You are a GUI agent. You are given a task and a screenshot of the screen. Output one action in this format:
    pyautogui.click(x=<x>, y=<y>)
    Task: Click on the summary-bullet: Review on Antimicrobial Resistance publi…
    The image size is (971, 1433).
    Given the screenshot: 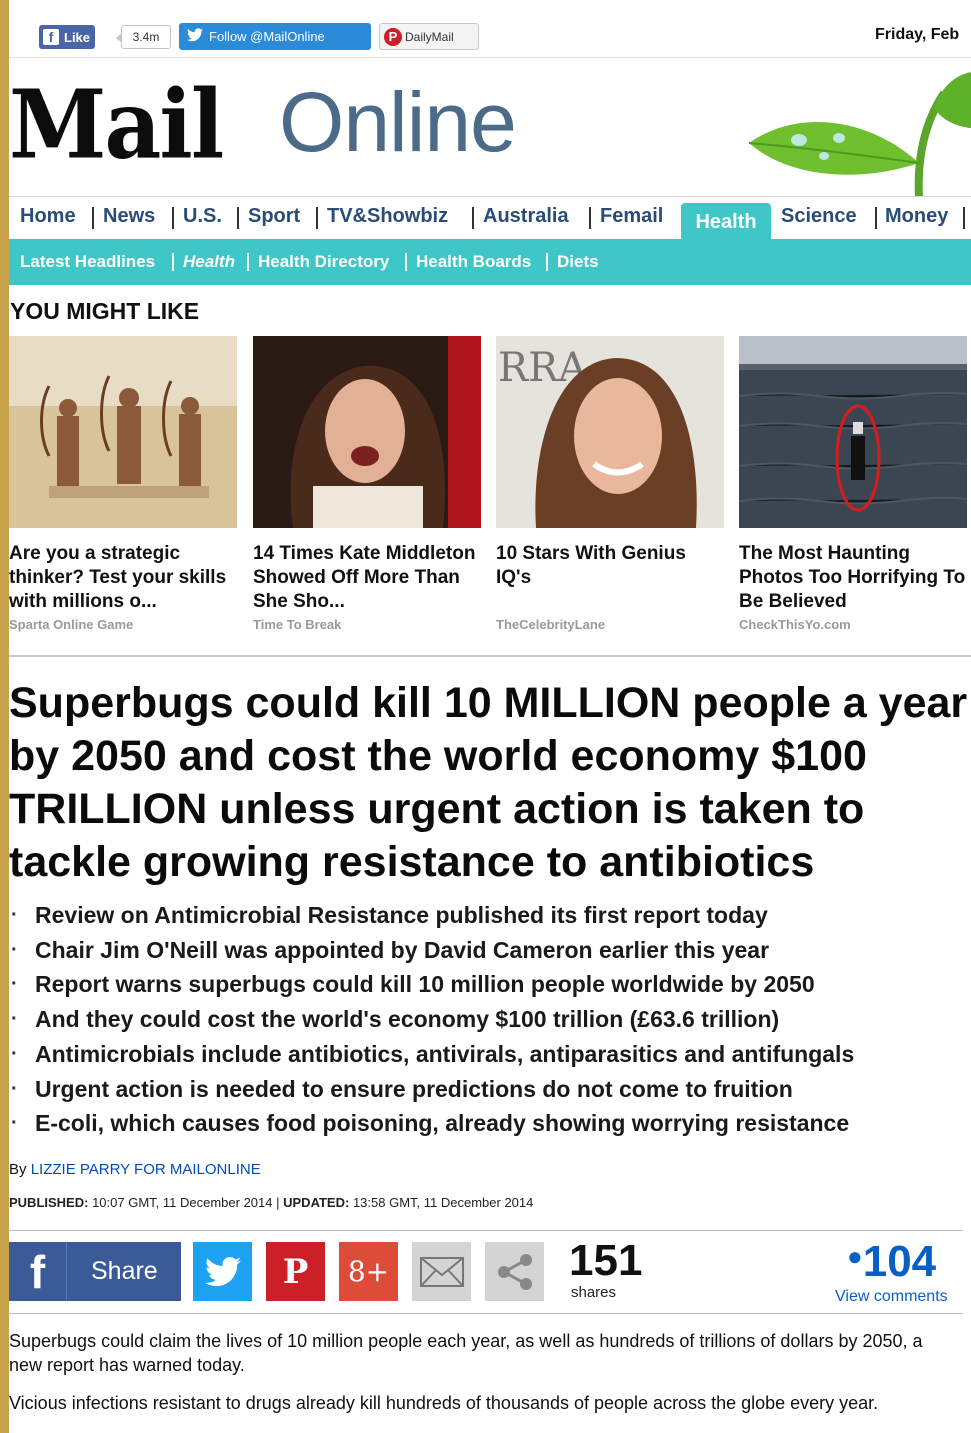 What is the action you would take?
    pyautogui.click(x=490, y=915)
    